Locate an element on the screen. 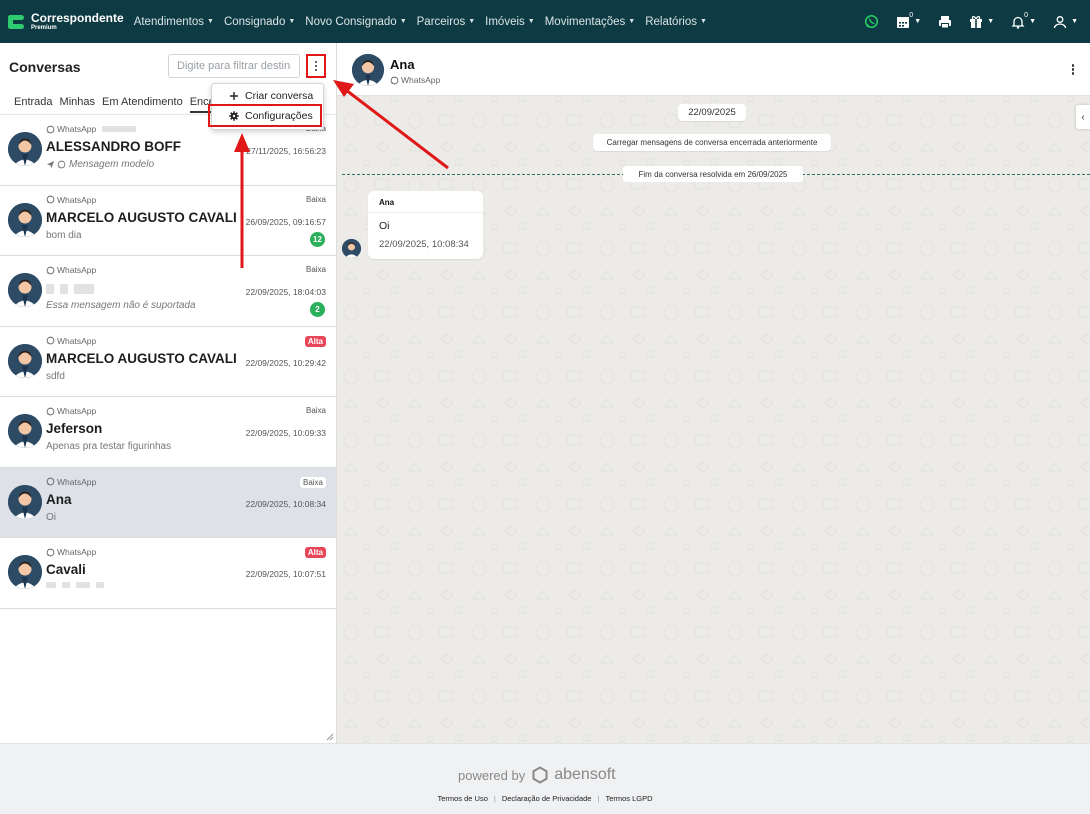  message-text: Oi is located at coordinates (384, 226).